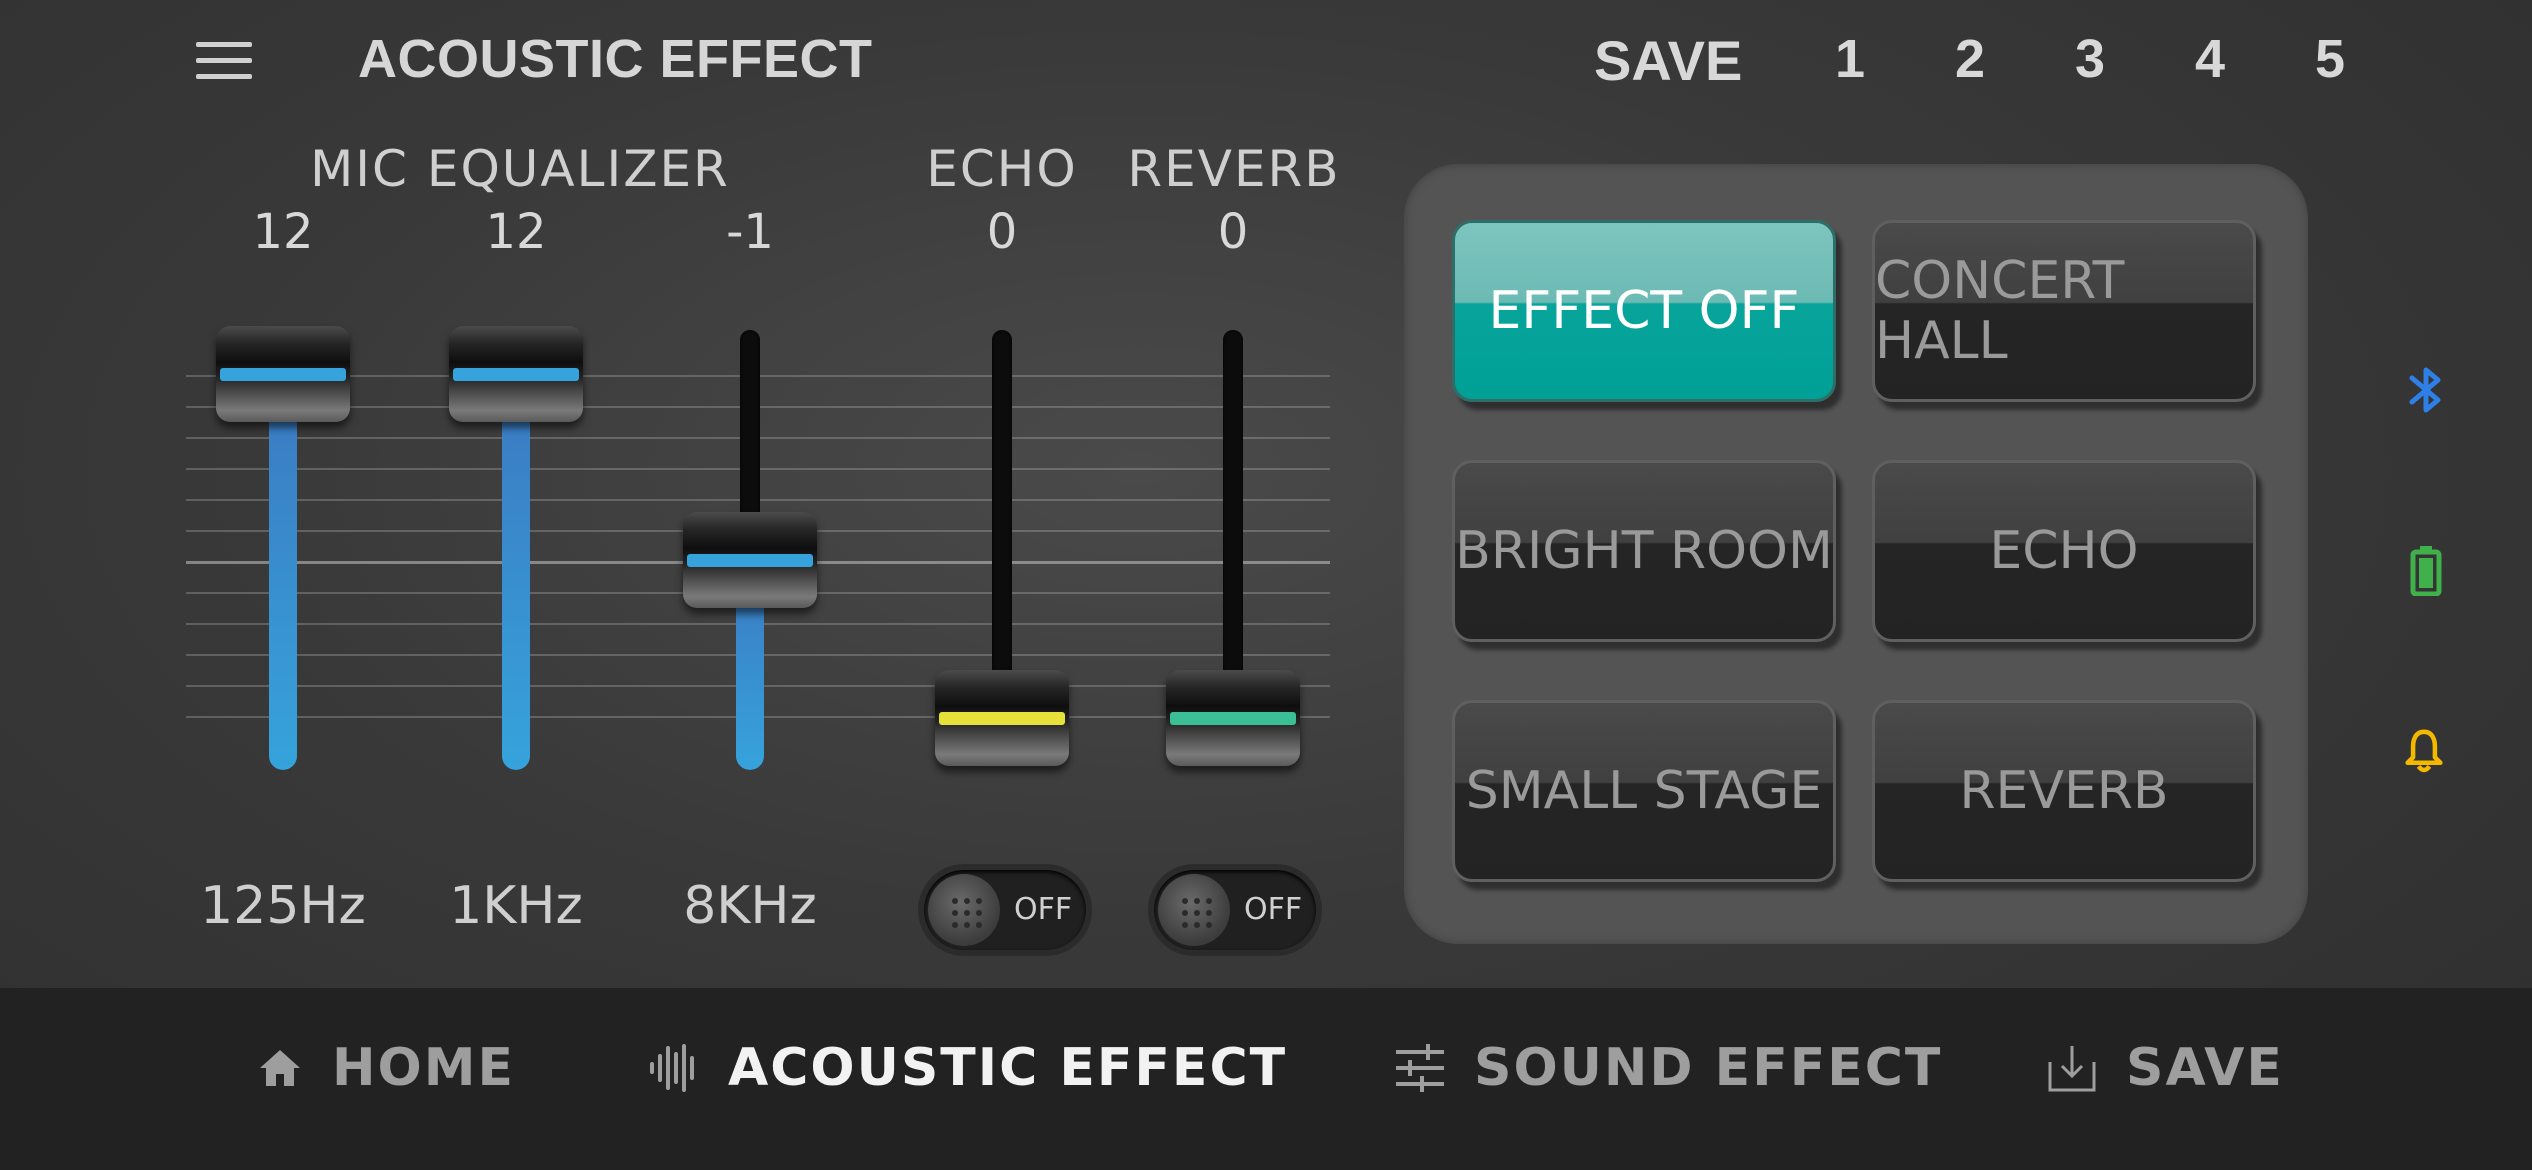 The image size is (2532, 1170). Describe the element at coordinates (615, 59) in the screenshot. I see `page-title: ACOUSTIC EFFECT` at that location.